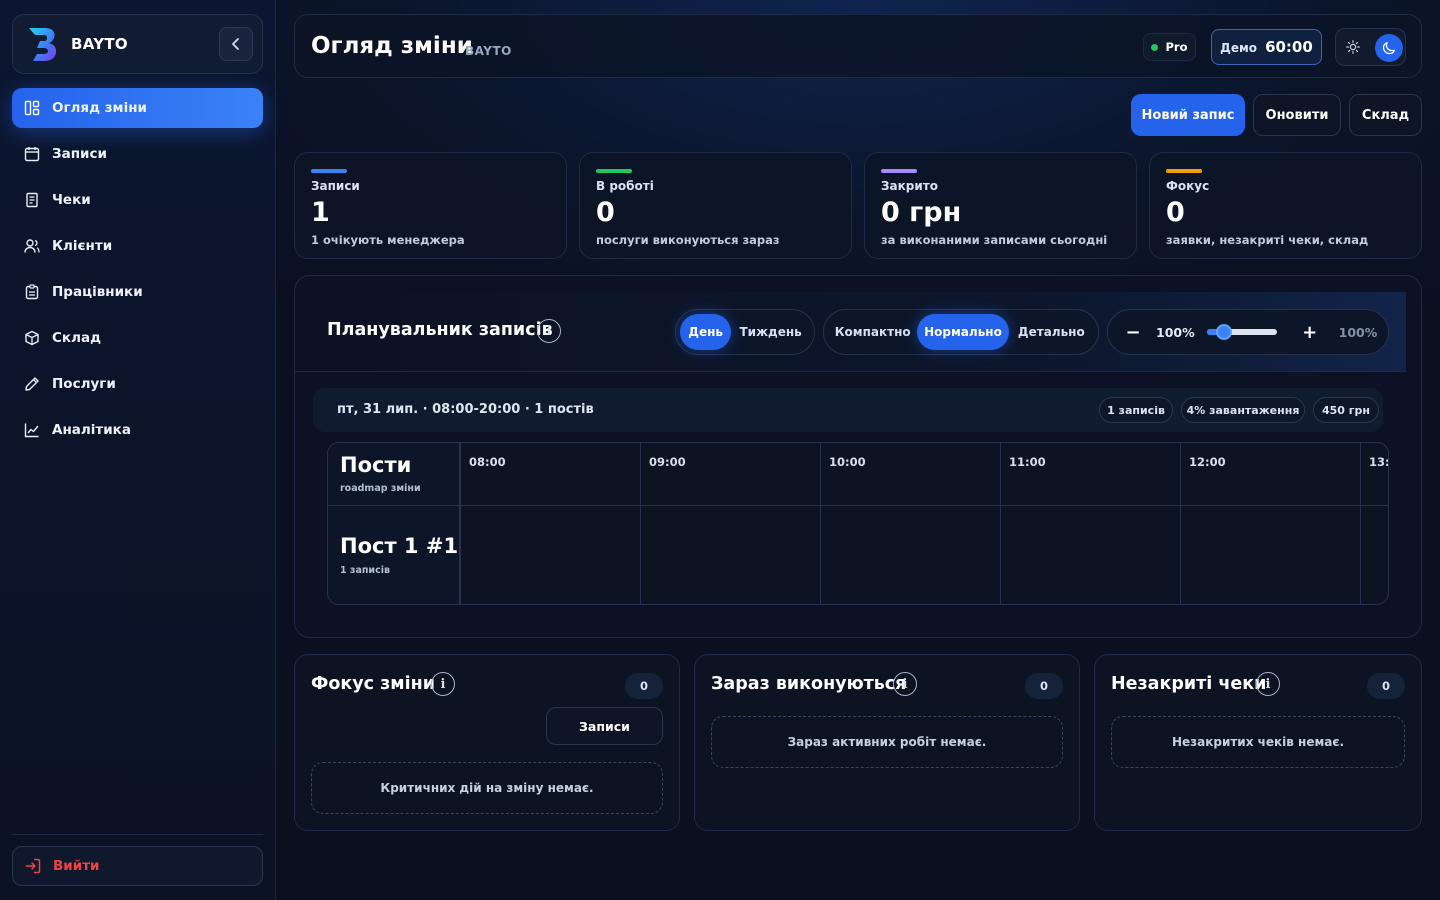 The width and height of the screenshot is (1440, 900). I want to click on density-normal-button: Нормально, so click(963, 332).